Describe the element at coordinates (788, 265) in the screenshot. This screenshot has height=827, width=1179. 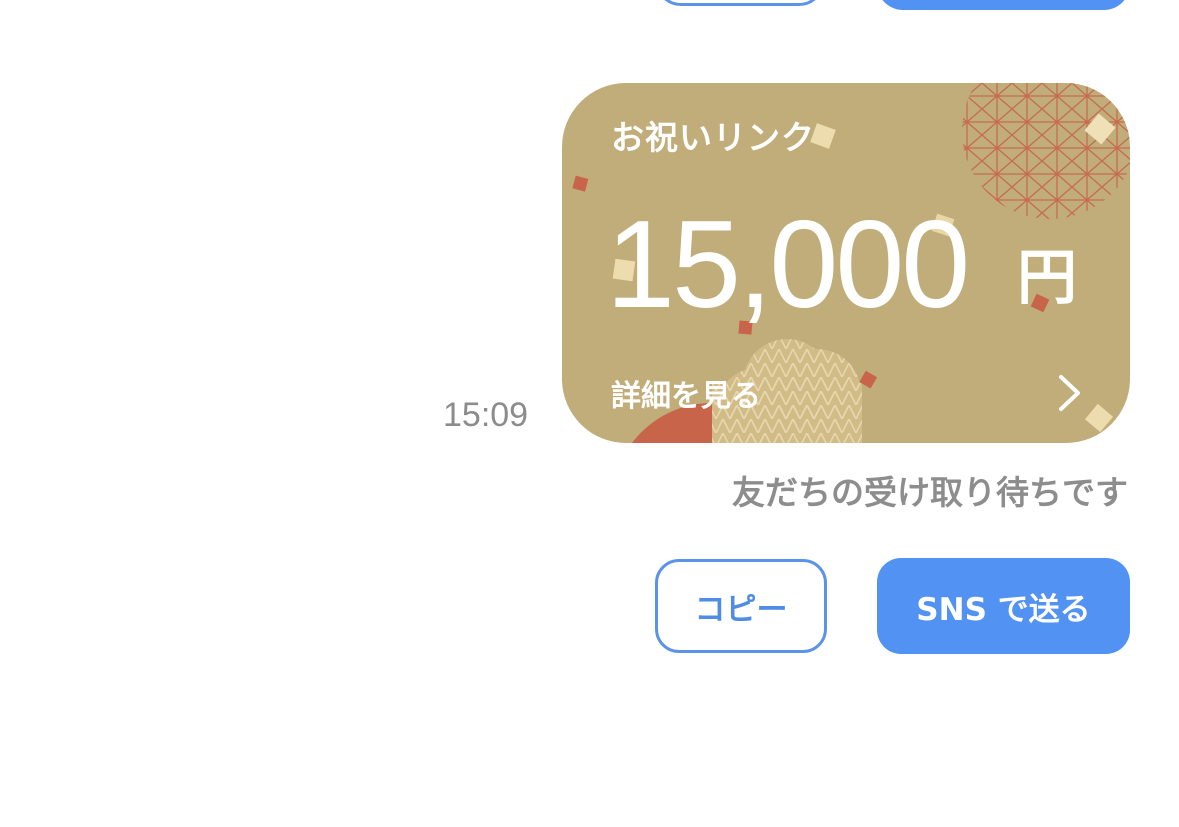
I see `gift-amount: 15,000` at that location.